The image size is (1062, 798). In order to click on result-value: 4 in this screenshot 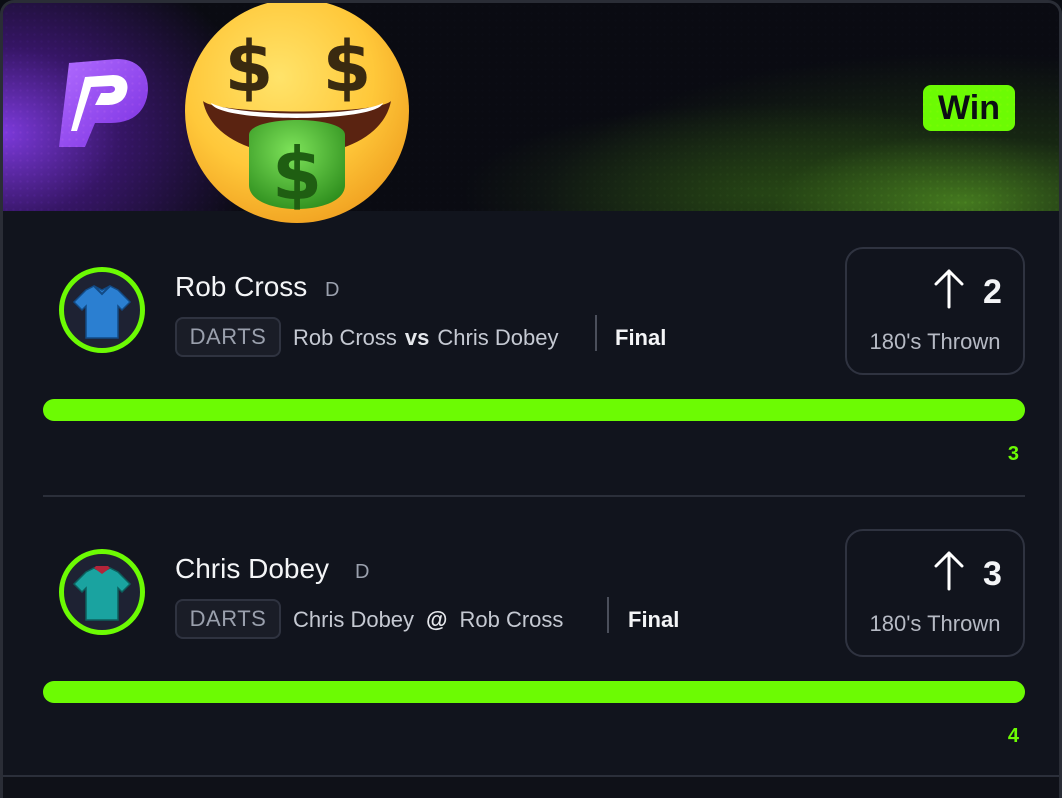, I will do `click(1013, 736)`.